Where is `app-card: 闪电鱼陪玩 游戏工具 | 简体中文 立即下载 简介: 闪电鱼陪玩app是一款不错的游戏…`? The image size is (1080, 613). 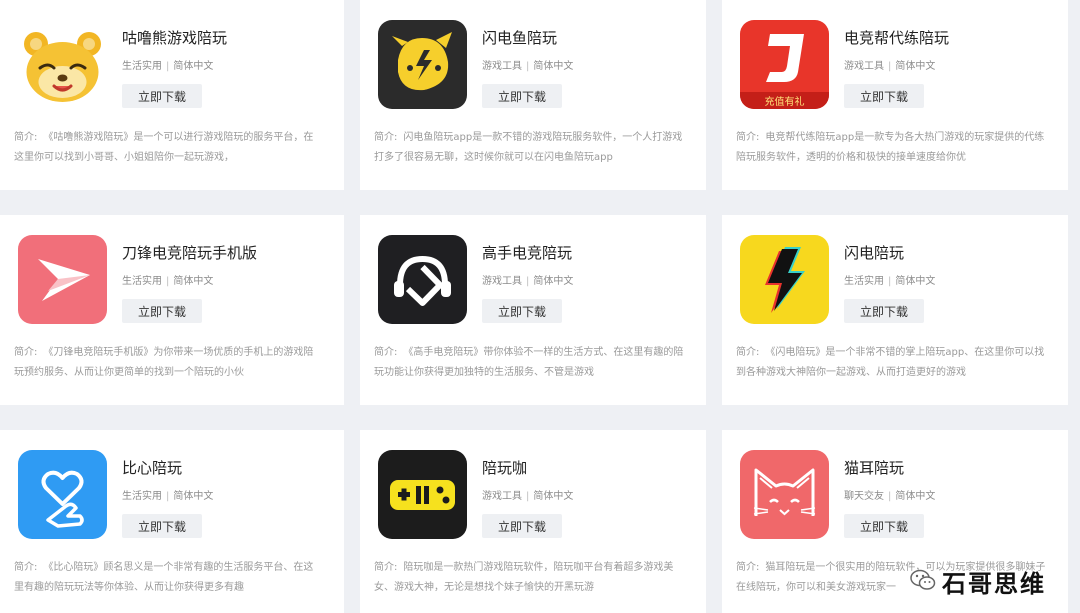 app-card: 闪电鱼陪玩 游戏工具 | 简体中文 立即下载 简介: 闪电鱼陪玩app是一款不错的游戏… is located at coordinates (533, 95).